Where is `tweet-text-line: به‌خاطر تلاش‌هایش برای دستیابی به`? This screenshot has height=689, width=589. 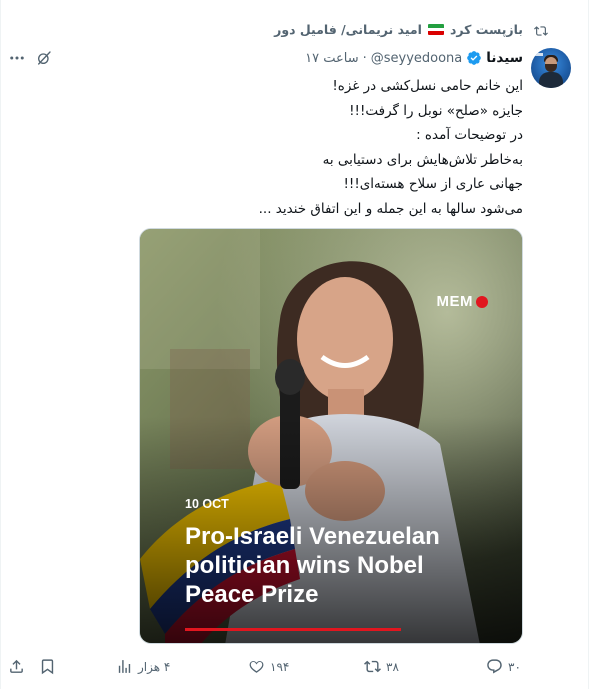 tweet-text-line: به‌خاطر تلاش‌هایش برای دستیابی به is located at coordinates (422, 159).